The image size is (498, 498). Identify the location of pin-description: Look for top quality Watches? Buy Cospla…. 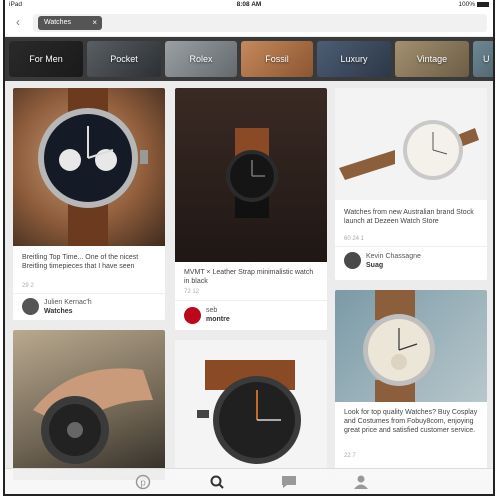
(411, 421).